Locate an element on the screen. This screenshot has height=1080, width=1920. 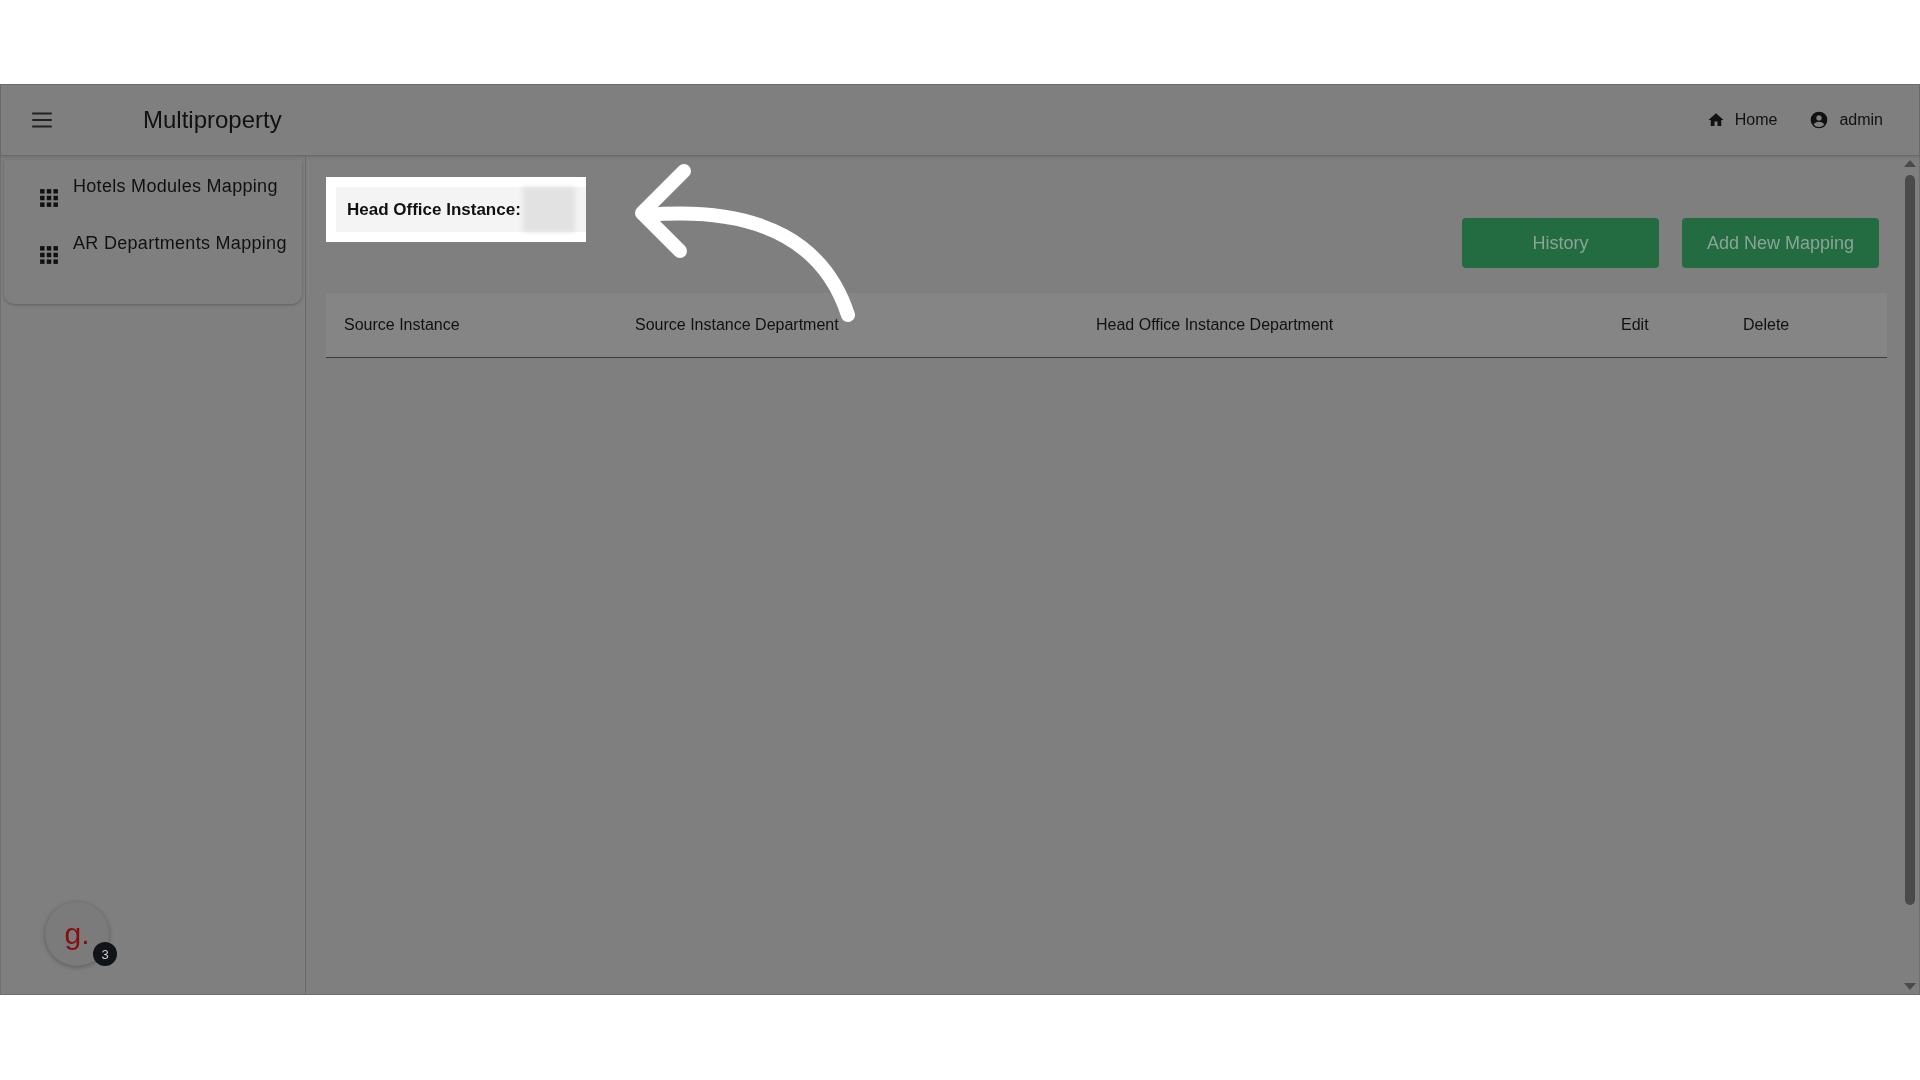
sidebar-item: AR Departments Mapping is located at coordinates (156, 253).